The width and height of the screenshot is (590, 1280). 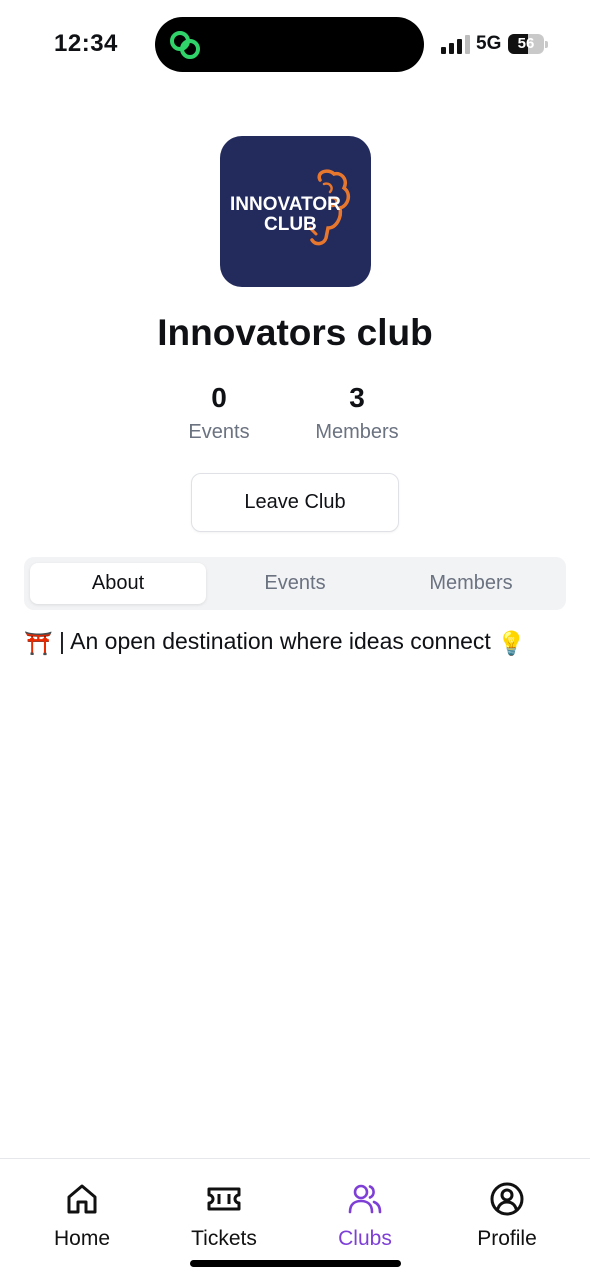 What do you see at coordinates (219, 414) in the screenshot?
I see `events-stat: 0 Events` at bounding box center [219, 414].